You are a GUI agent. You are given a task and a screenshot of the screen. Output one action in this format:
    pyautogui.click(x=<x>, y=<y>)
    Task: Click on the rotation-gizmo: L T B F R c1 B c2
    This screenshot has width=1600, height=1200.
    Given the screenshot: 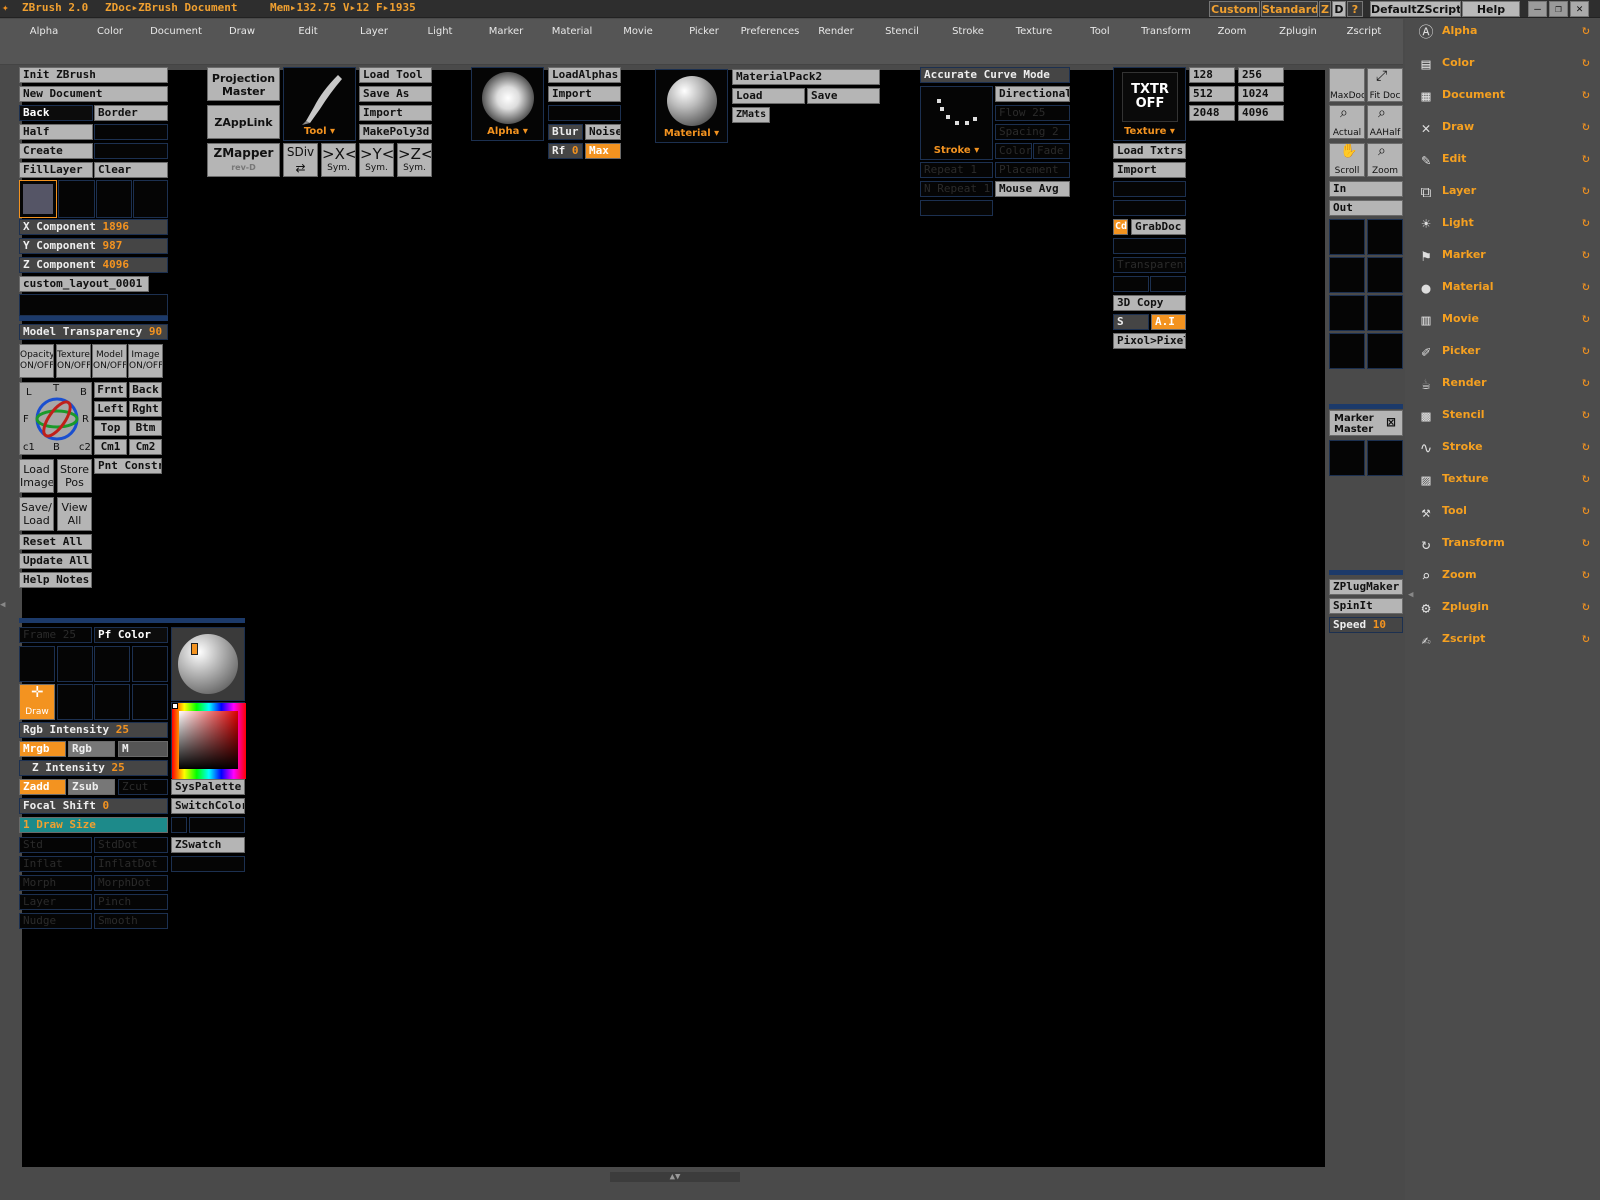 What is the action you would take?
    pyautogui.click(x=55, y=418)
    